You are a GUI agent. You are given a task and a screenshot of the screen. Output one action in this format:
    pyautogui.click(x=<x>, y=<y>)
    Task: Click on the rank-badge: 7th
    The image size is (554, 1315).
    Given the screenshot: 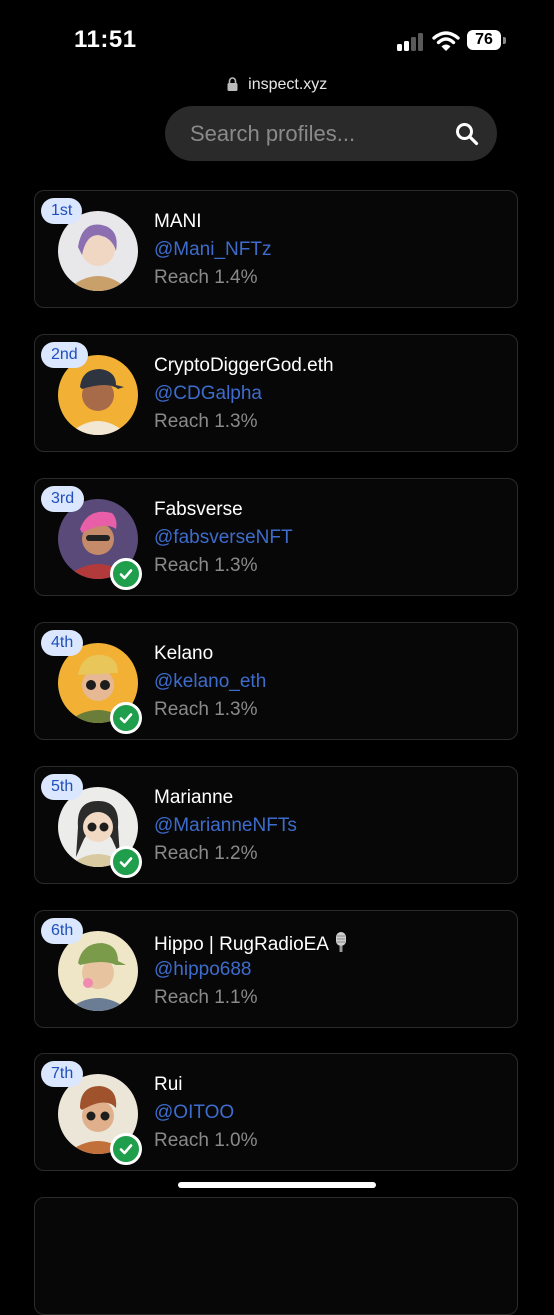 What is the action you would take?
    pyautogui.click(x=62, y=1074)
    